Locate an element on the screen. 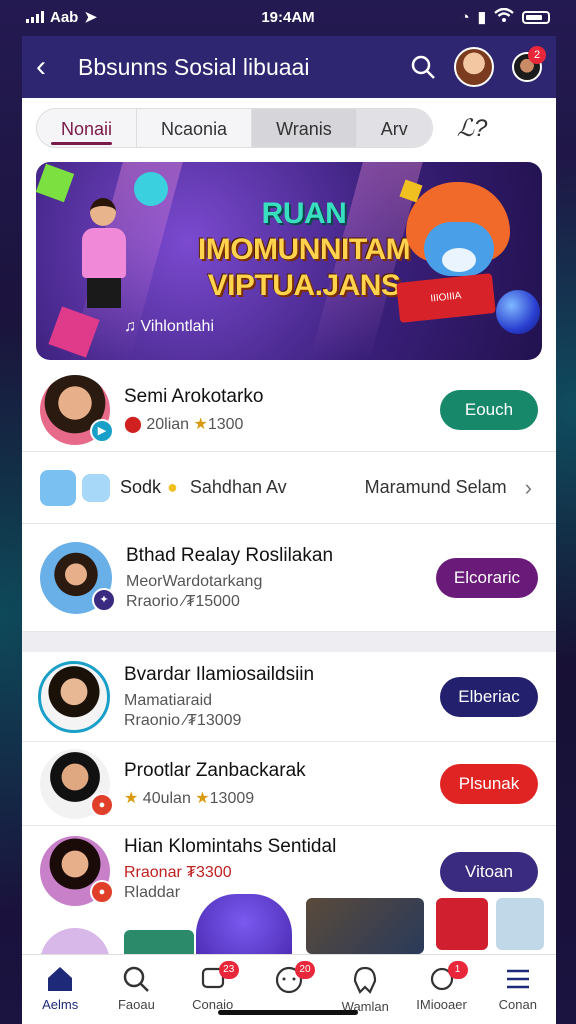  user-meta: ★ 40ulan ★13009 is located at coordinates (189, 798).